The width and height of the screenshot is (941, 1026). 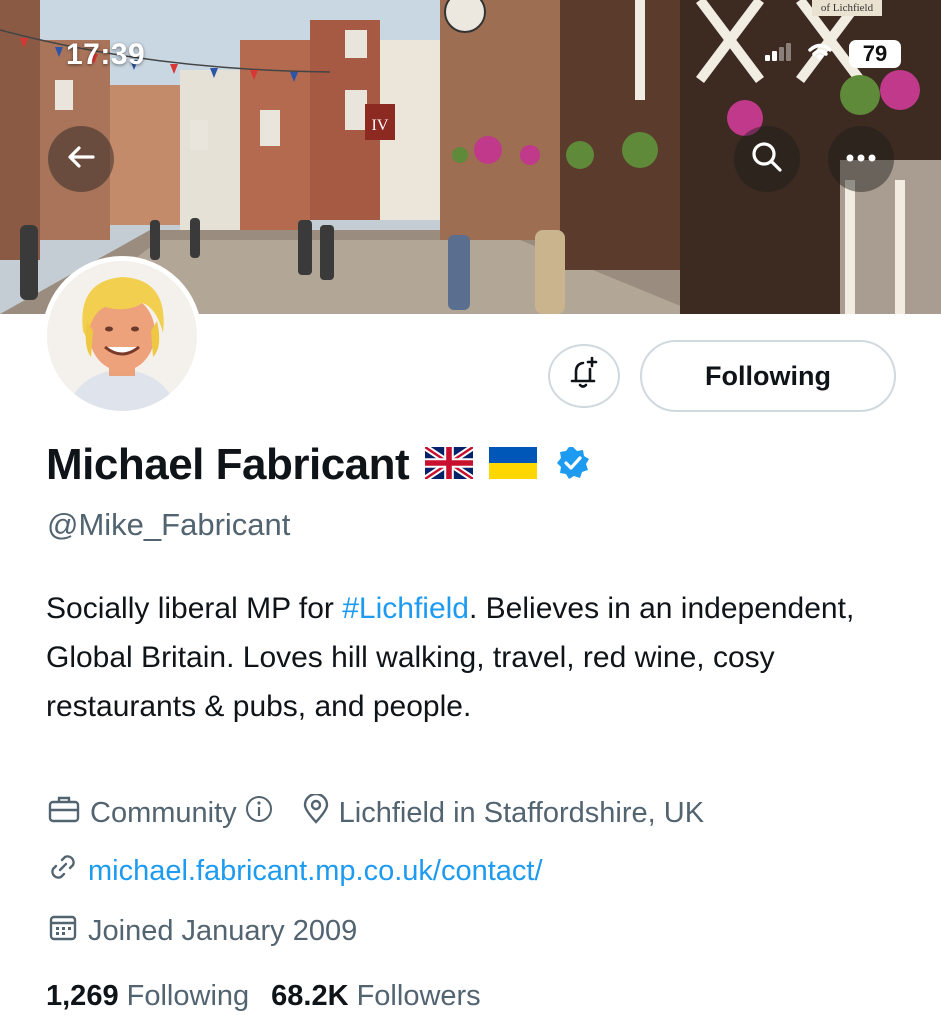 I want to click on profile-meta-website: michael.fabricant.mp.co.uk/contact/, so click(x=295, y=871).